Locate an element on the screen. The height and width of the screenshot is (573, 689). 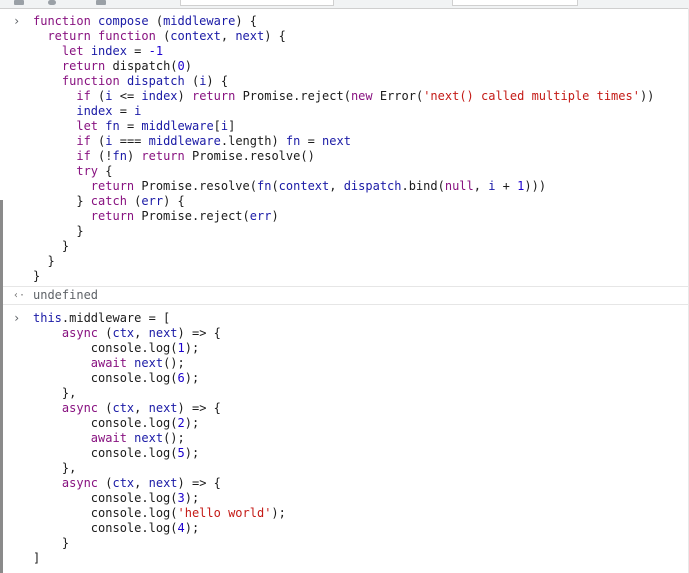
code-token: new is located at coordinates (361, 96).